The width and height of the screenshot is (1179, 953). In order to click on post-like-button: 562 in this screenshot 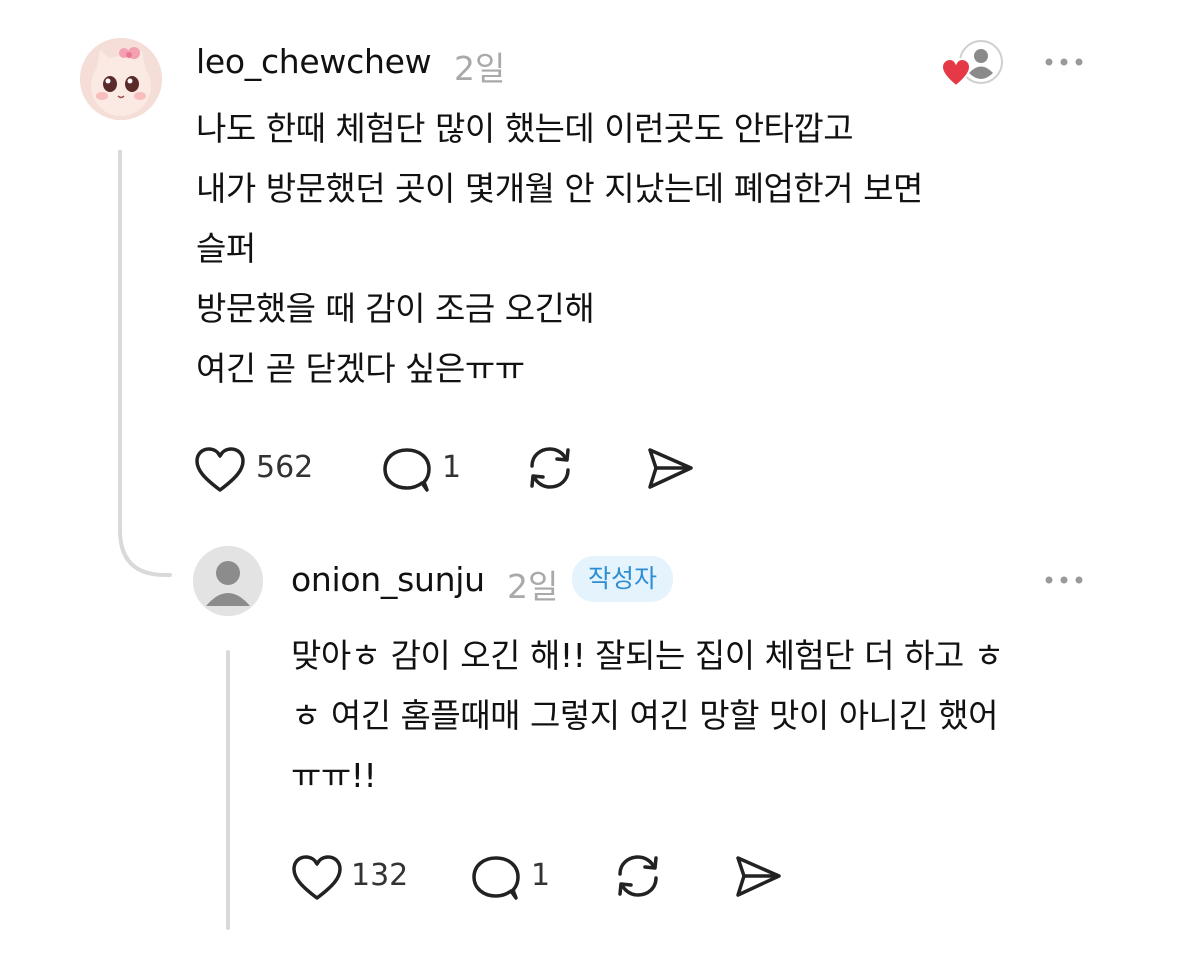, I will do `click(259, 469)`.